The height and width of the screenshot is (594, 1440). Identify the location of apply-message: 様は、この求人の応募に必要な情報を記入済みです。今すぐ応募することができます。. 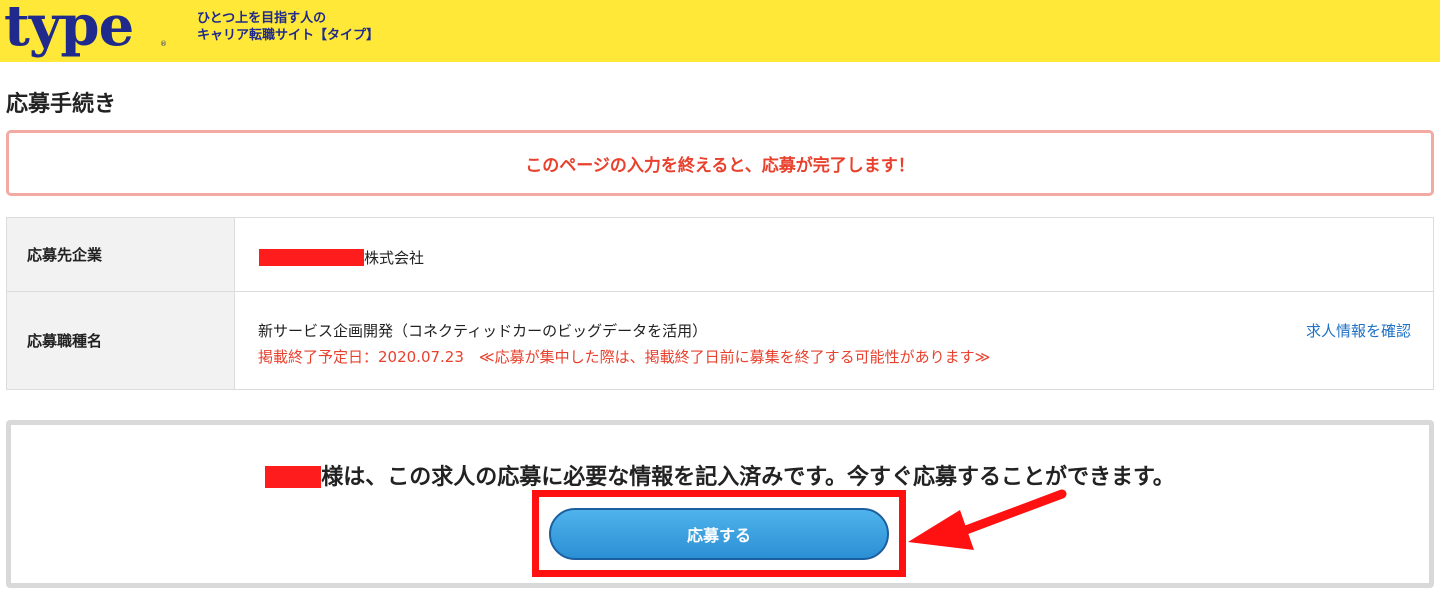
(720, 475).